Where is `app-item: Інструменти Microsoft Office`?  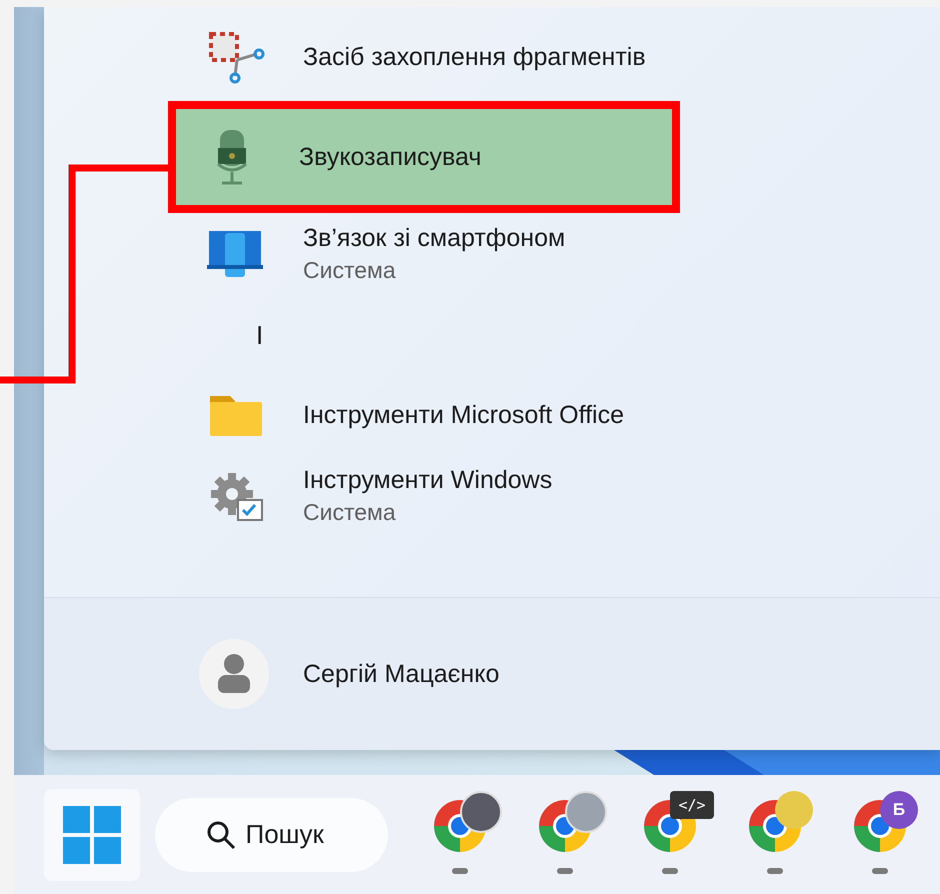 app-item: Інструменти Microsoft Office is located at coordinates (424, 415).